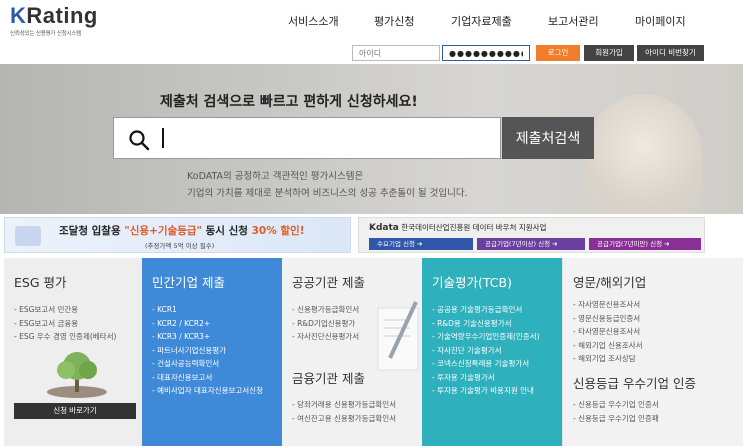  Describe the element at coordinates (384, 228) in the screenshot. I see `kdata-logo: Kdata` at that location.